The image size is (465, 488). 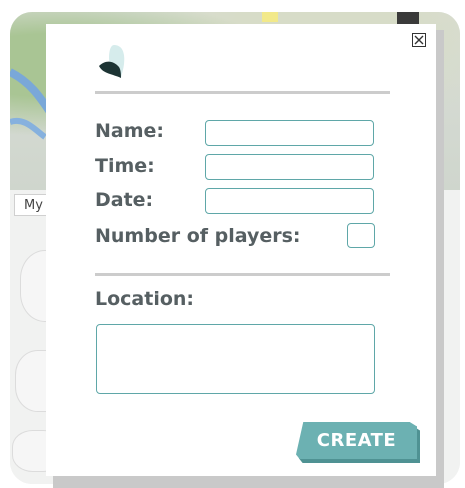 What do you see at coordinates (270, 17) in the screenshot?
I see `map-marker` at bounding box center [270, 17].